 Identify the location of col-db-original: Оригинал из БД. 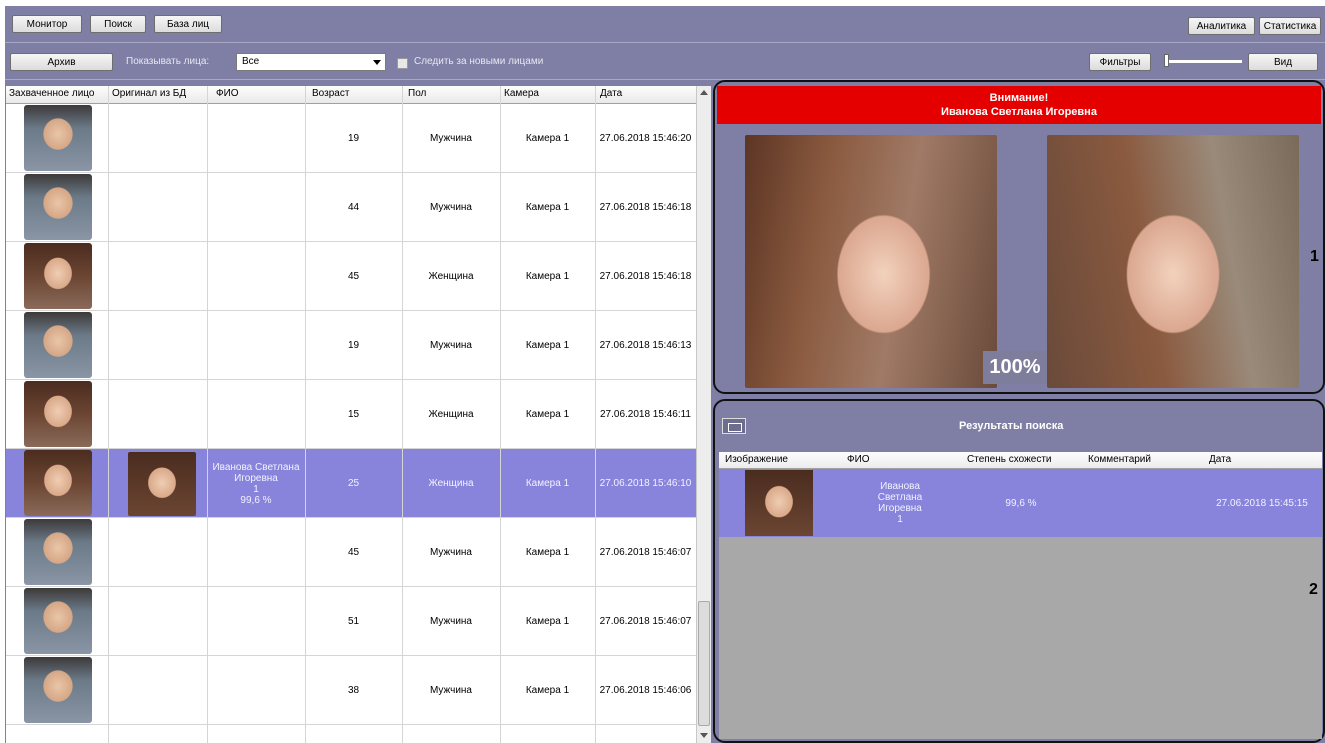
(149, 93).